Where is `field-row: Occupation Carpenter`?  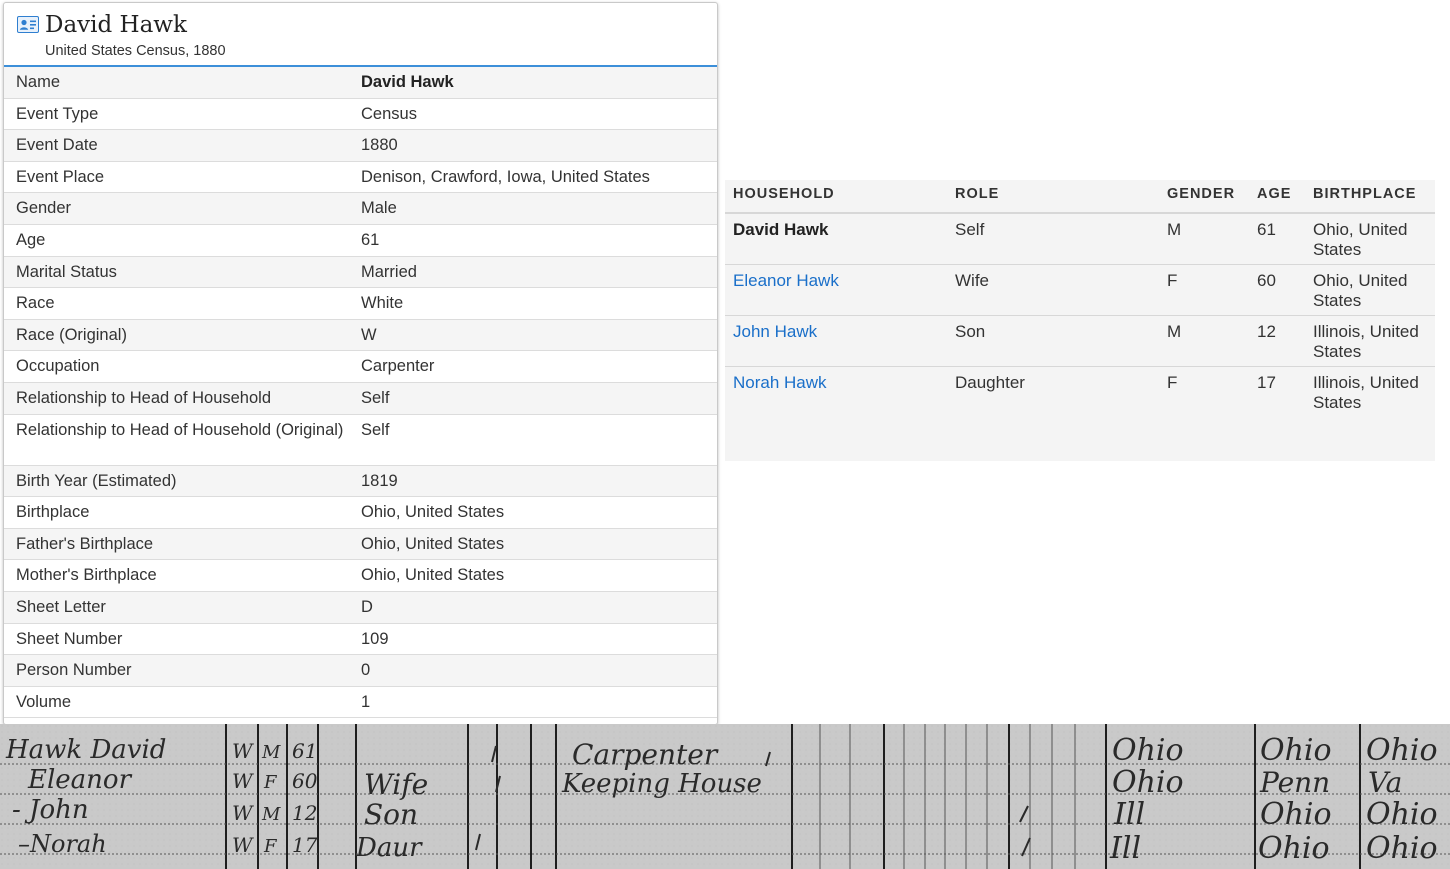
field-row: Occupation Carpenter is located at coordinates (360, 367).